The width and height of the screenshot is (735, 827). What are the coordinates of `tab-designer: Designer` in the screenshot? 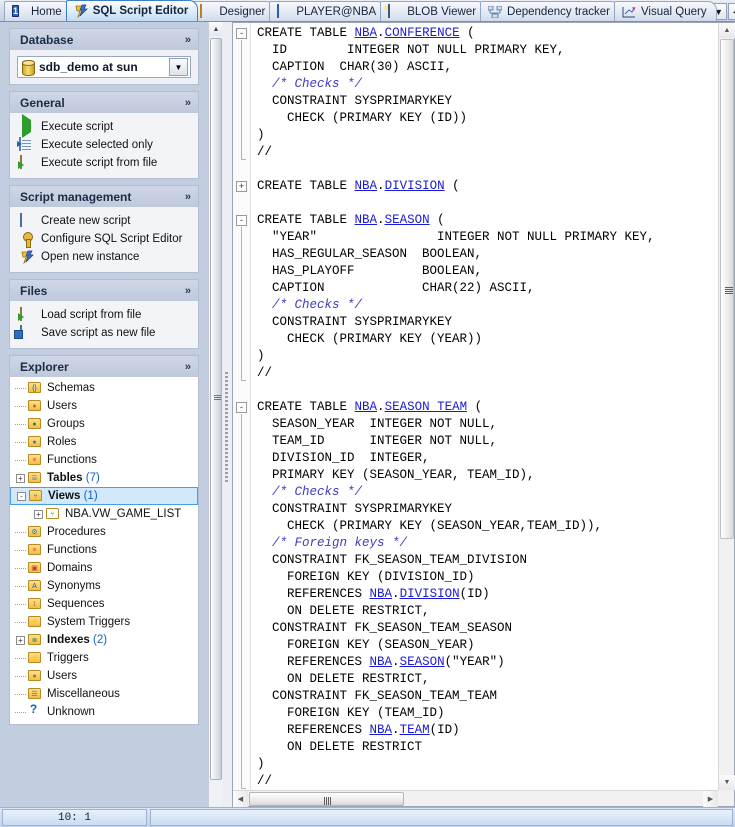 It's located at (234, 11).